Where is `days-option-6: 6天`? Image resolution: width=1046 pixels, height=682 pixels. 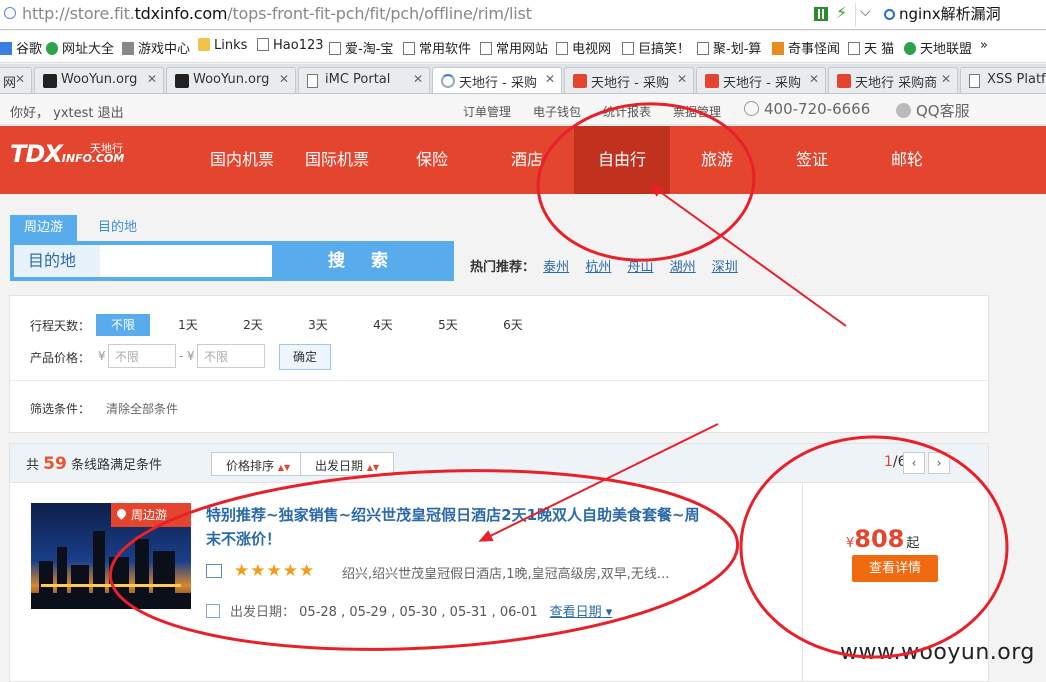 days-option-6: 6天 is located at coordinates (513, 325).